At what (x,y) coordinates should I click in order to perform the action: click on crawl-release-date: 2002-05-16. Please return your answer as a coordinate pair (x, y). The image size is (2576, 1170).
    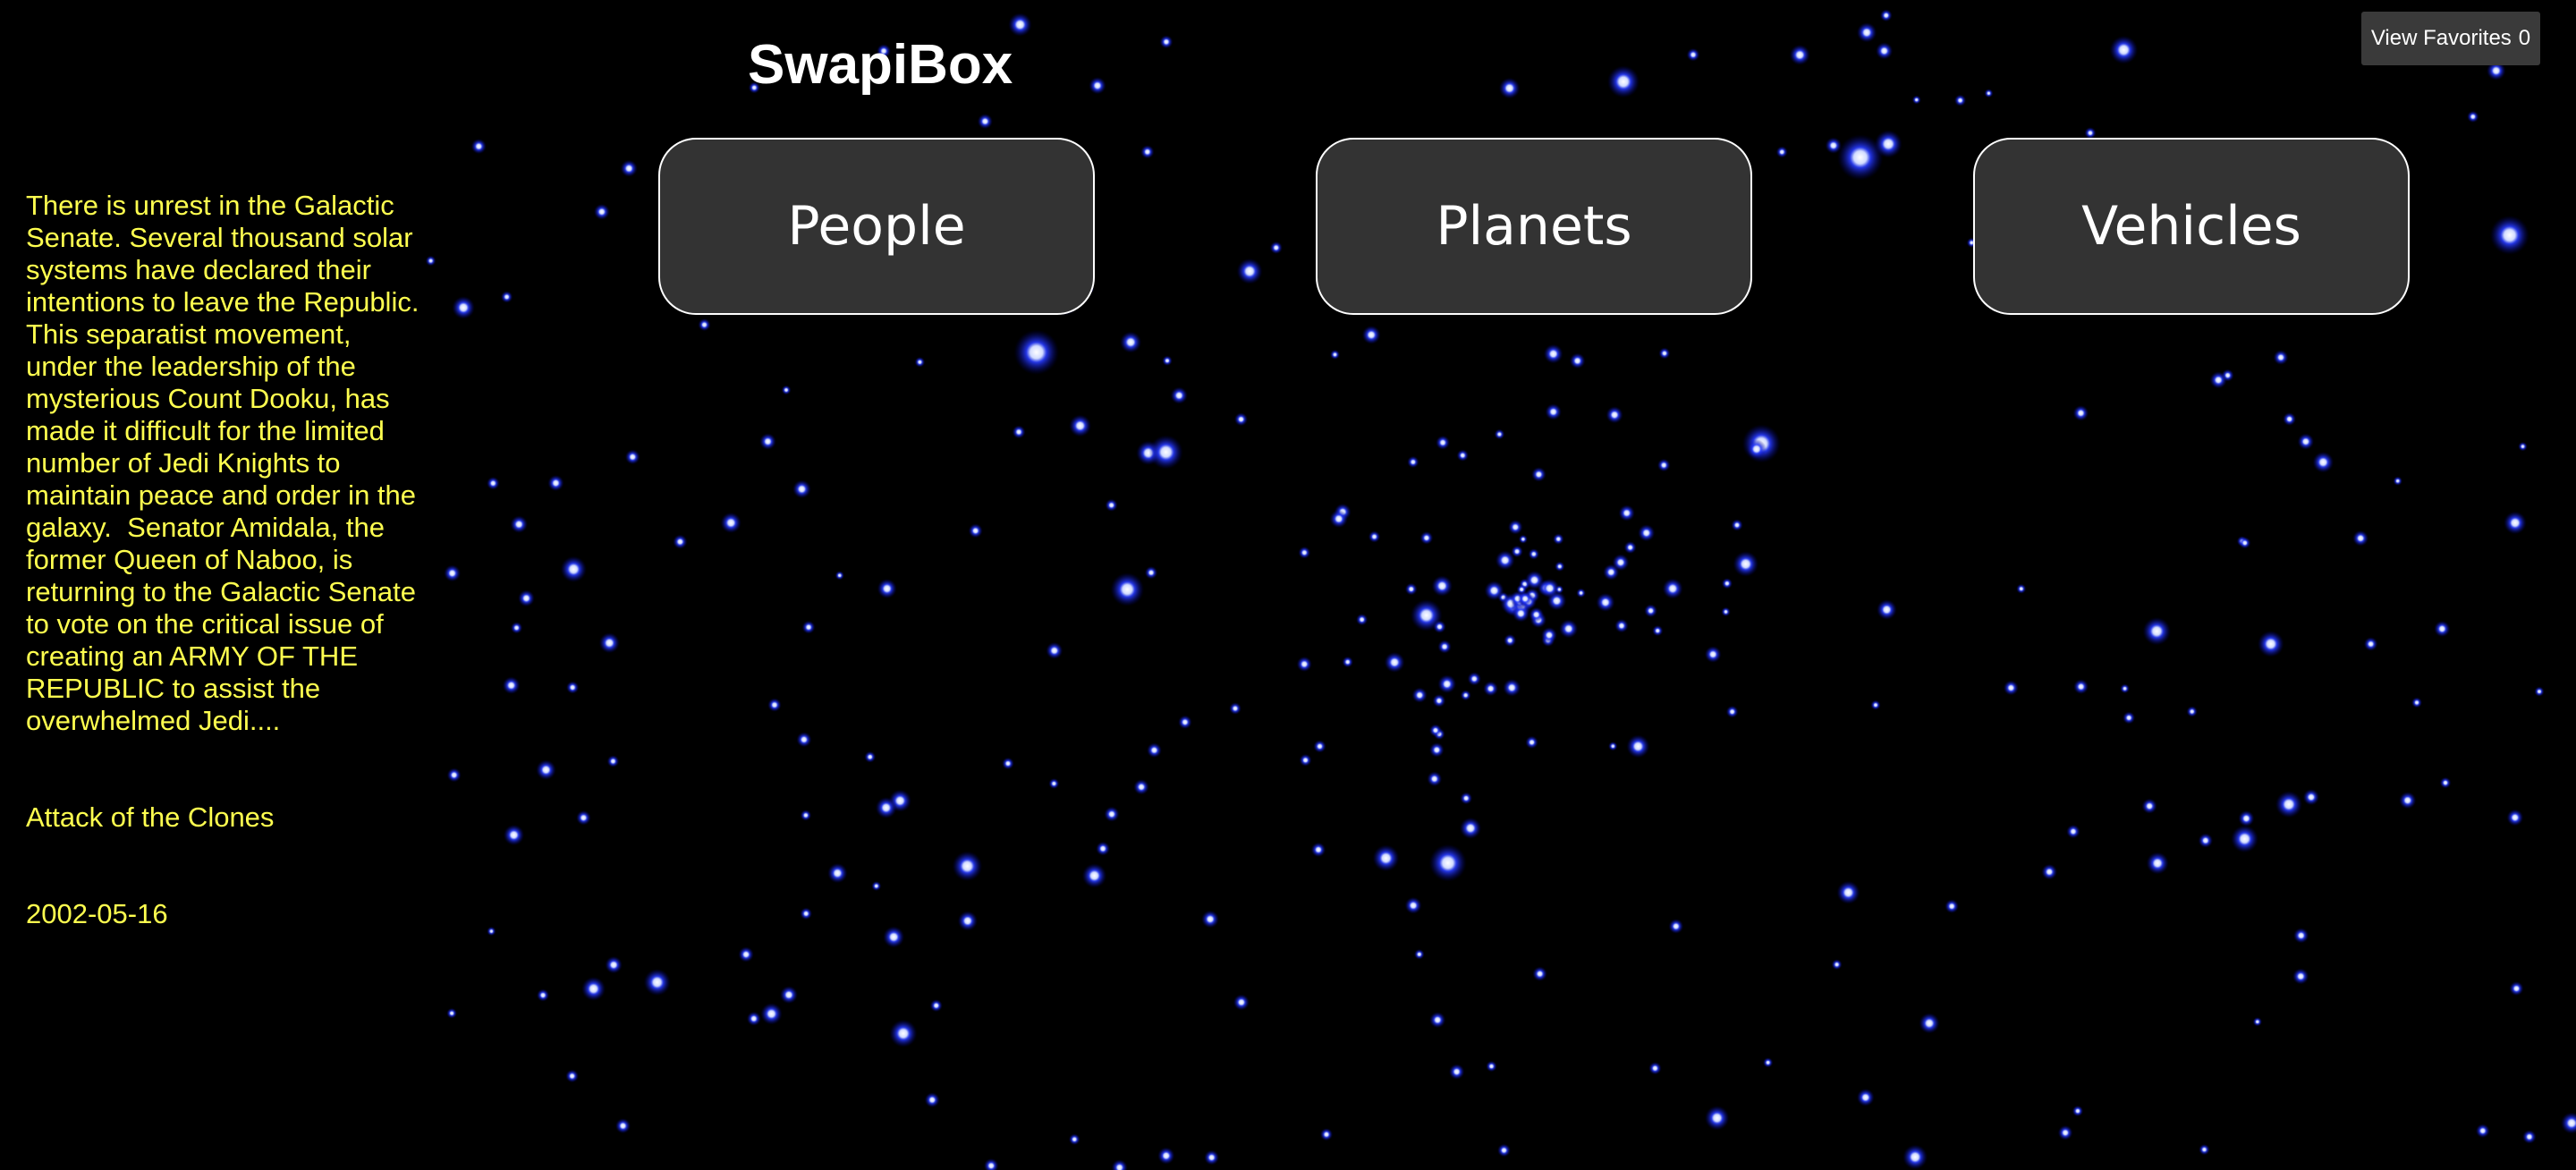
    Looking at the image, I should click on (97, 913).